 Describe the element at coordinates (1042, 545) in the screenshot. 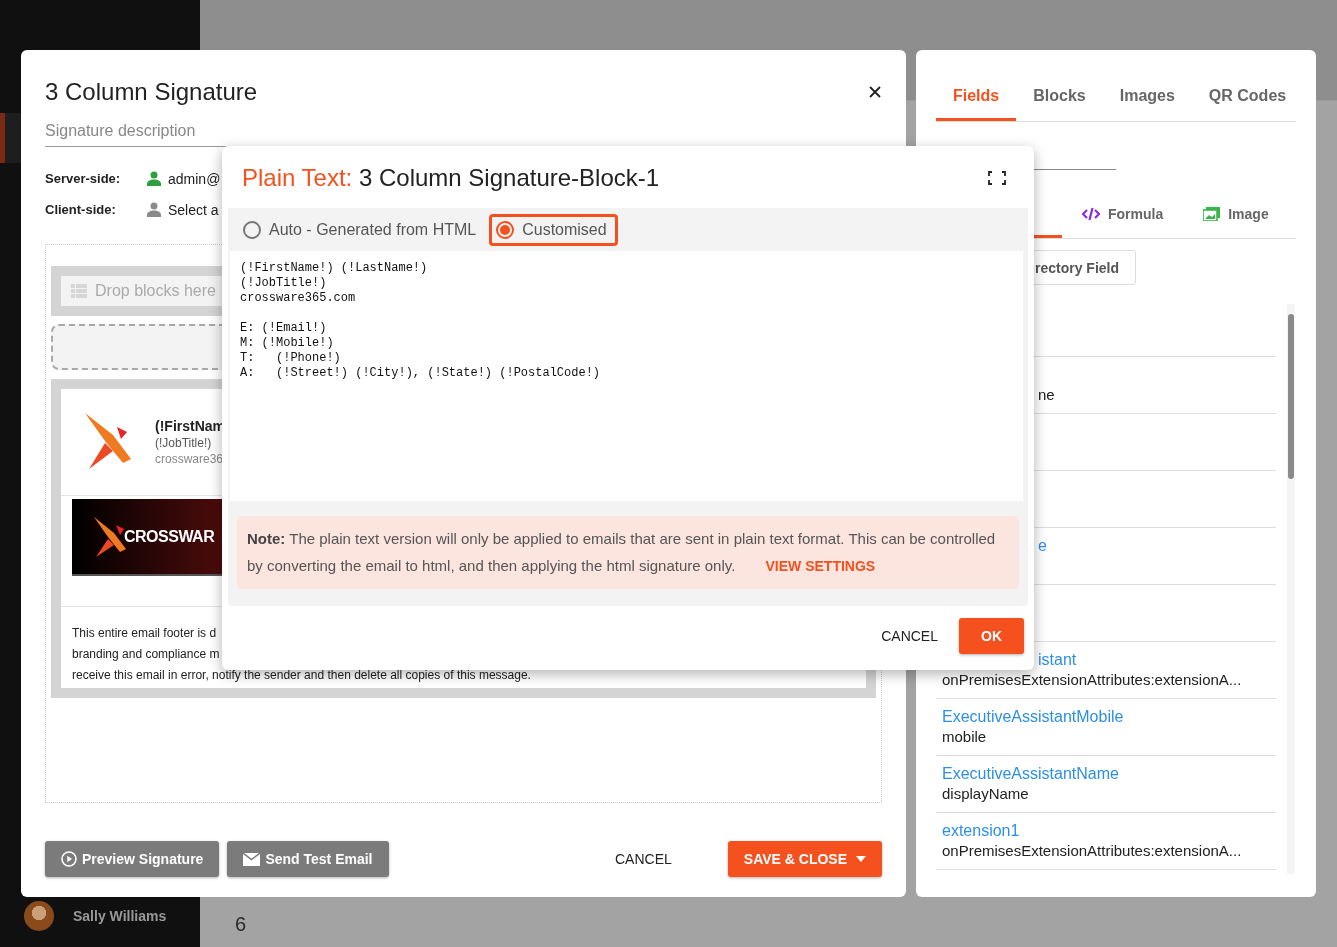

I see `field-name: e` at that location.